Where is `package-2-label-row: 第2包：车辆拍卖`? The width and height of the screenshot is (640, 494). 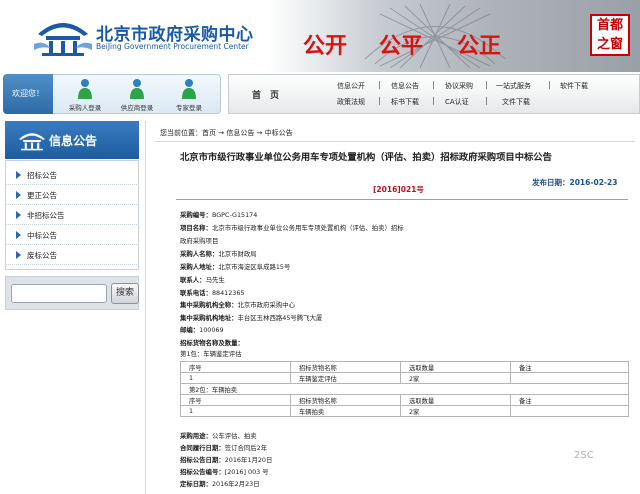
package-2-label-row: 第2包：车辆拍卖 is located at coordinates (404, 389).